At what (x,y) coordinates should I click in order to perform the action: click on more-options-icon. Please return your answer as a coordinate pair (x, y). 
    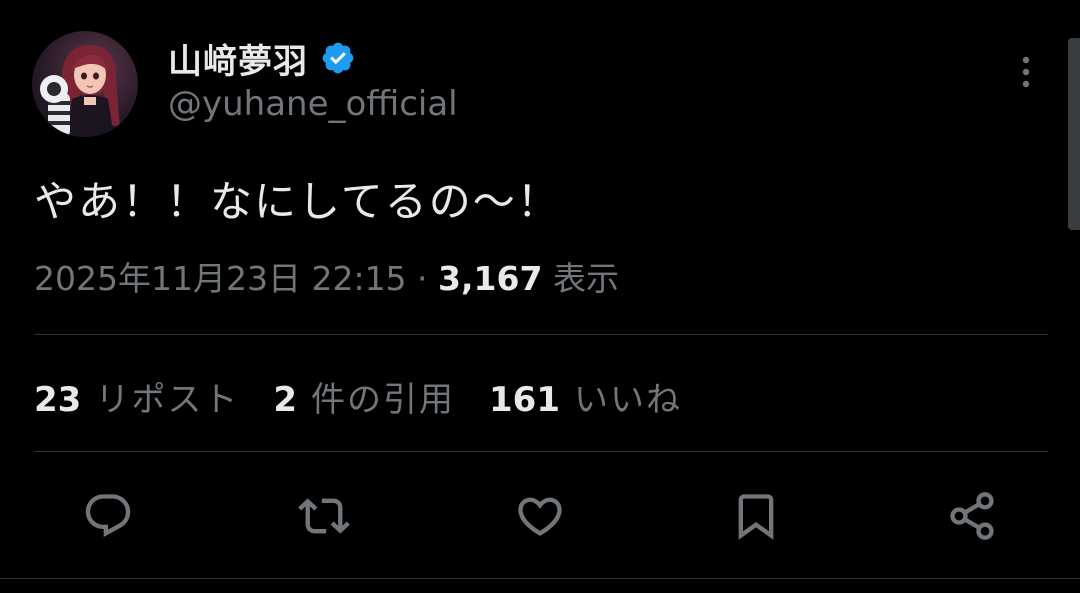
    Looking at the image, I should click on (1026, 74).